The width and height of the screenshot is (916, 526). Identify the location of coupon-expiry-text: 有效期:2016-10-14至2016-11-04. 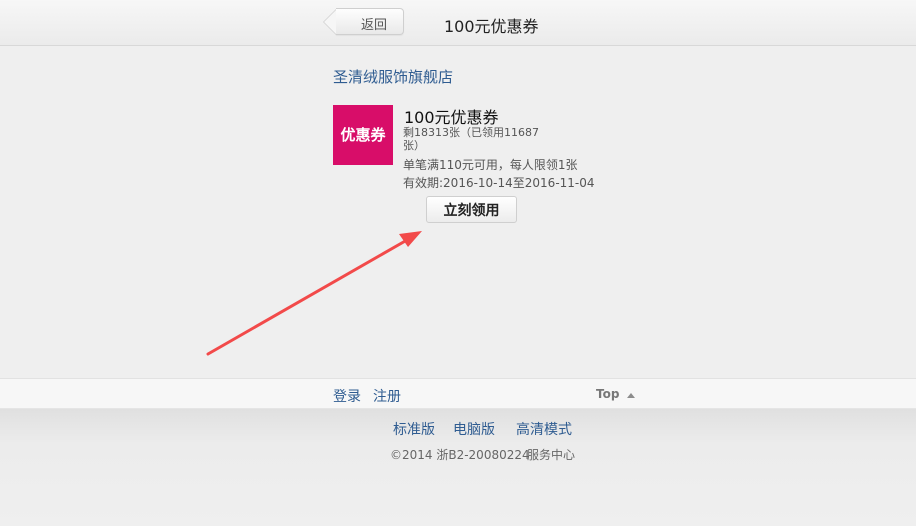
(499, 183).